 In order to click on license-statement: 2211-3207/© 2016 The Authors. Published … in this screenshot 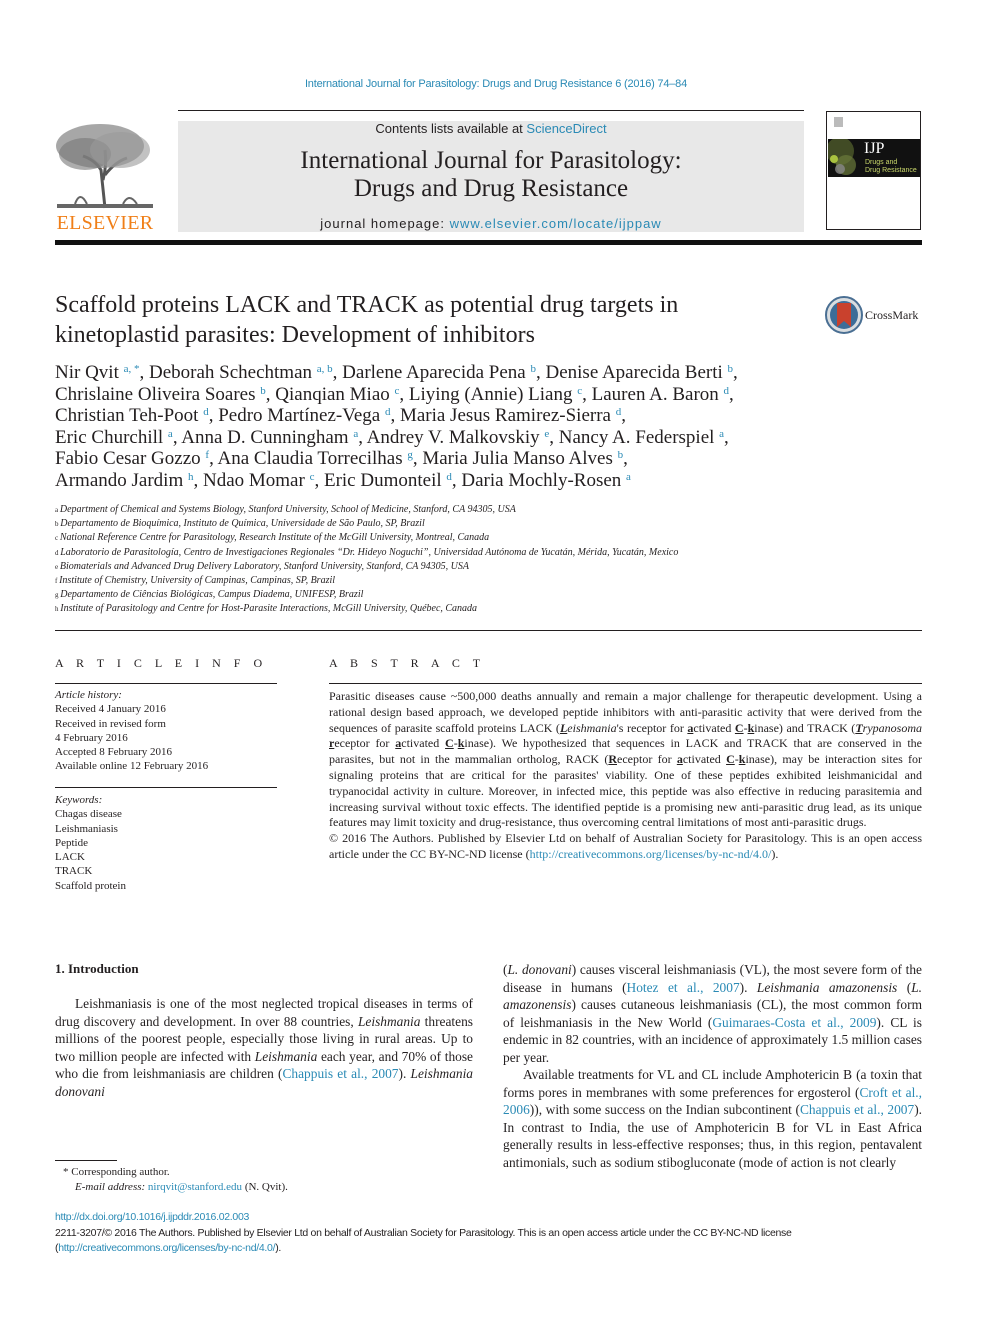, I will do `click(490, 1241)`.